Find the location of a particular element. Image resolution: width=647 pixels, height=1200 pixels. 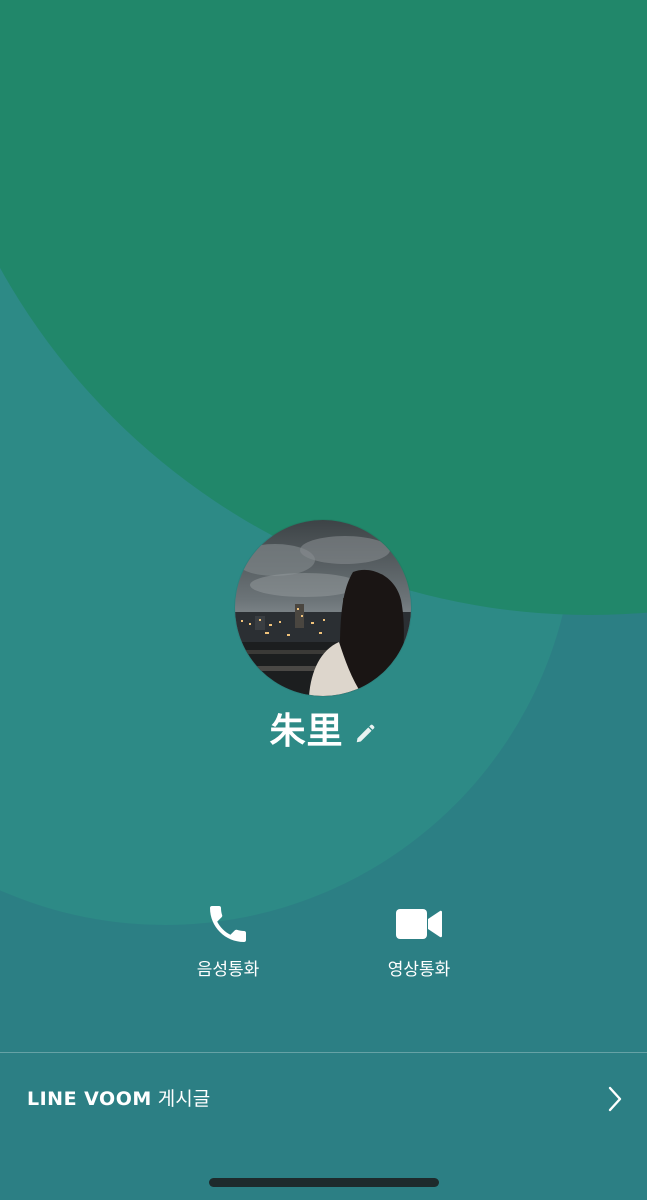

voice-call-button: 음성통화 is located at coordinates (228, 944).